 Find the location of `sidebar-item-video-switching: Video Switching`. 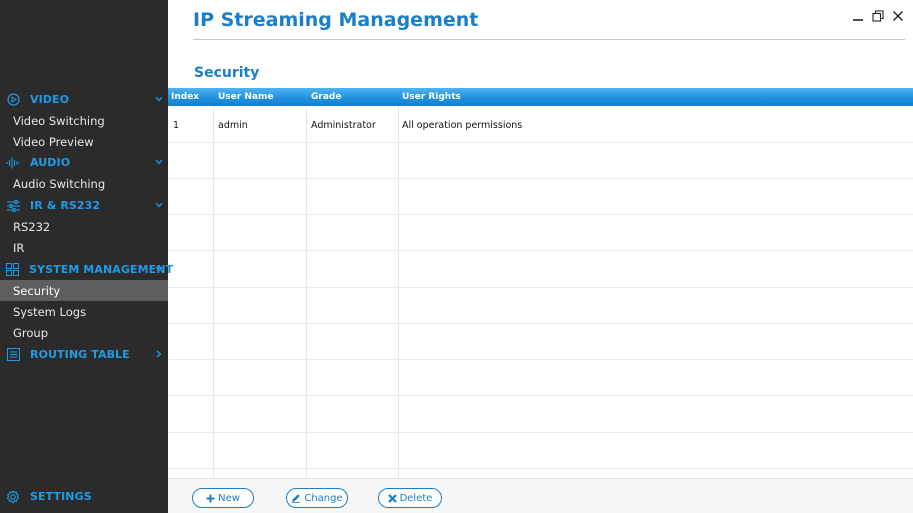

sidebar-item-video-switching: Video Switching is located at coordinates (84, 120).